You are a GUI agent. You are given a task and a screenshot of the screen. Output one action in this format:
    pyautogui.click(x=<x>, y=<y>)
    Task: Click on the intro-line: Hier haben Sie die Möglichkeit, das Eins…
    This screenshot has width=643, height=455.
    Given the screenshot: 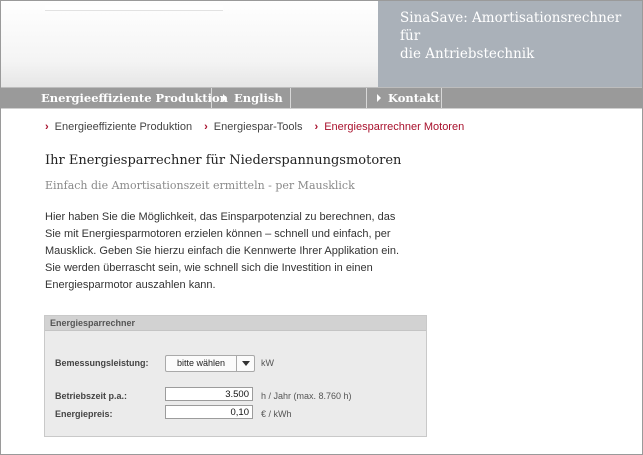 What is the action you would take?
    pyautogui.click(x=220, y=217)
    